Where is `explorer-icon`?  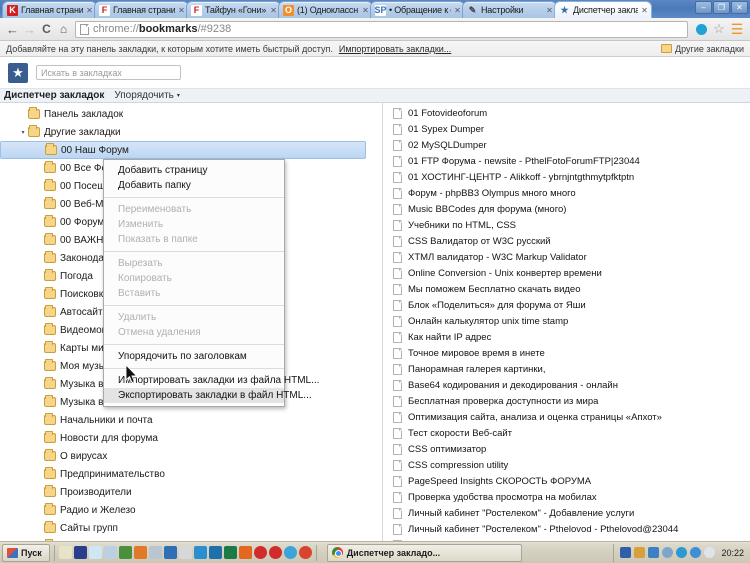 explorer-icon is located at coordinates (80, 552).